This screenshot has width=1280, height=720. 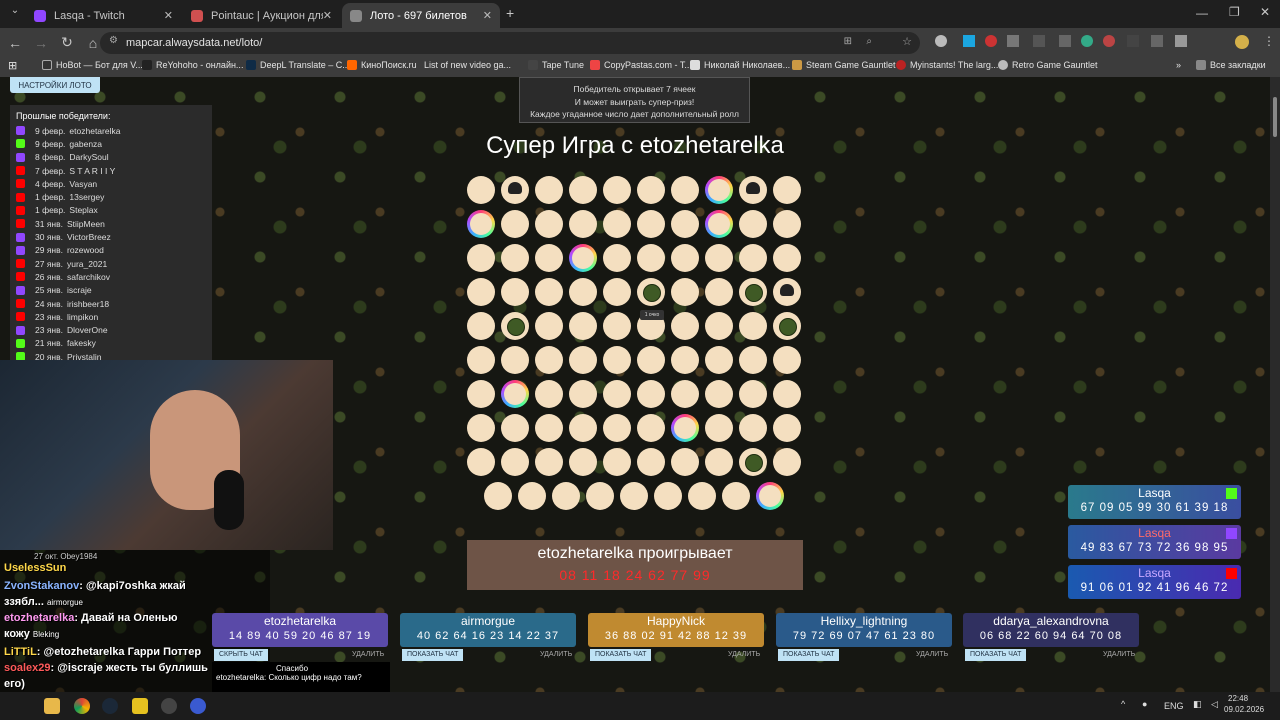 I want to click on page-scrollbar, so click(x=1275, y=384).